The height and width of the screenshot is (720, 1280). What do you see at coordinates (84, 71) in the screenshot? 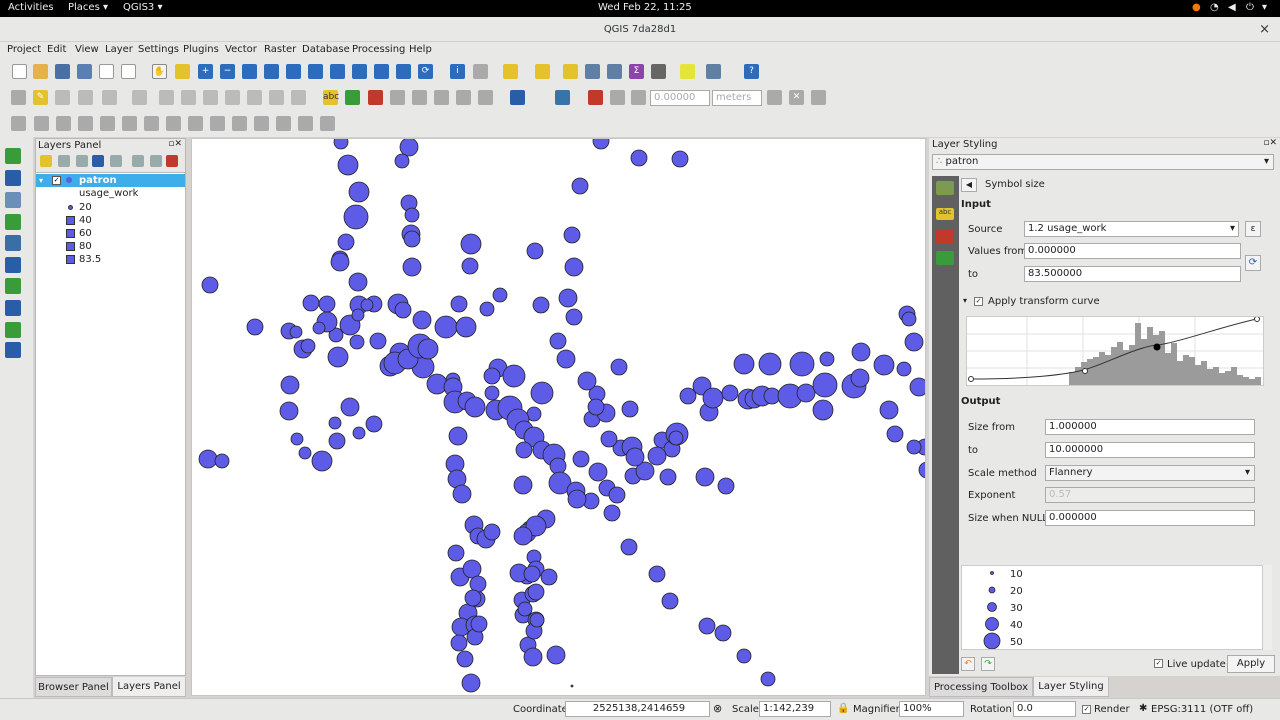
I see `save-as-icon` at bounding box center [84, 71].